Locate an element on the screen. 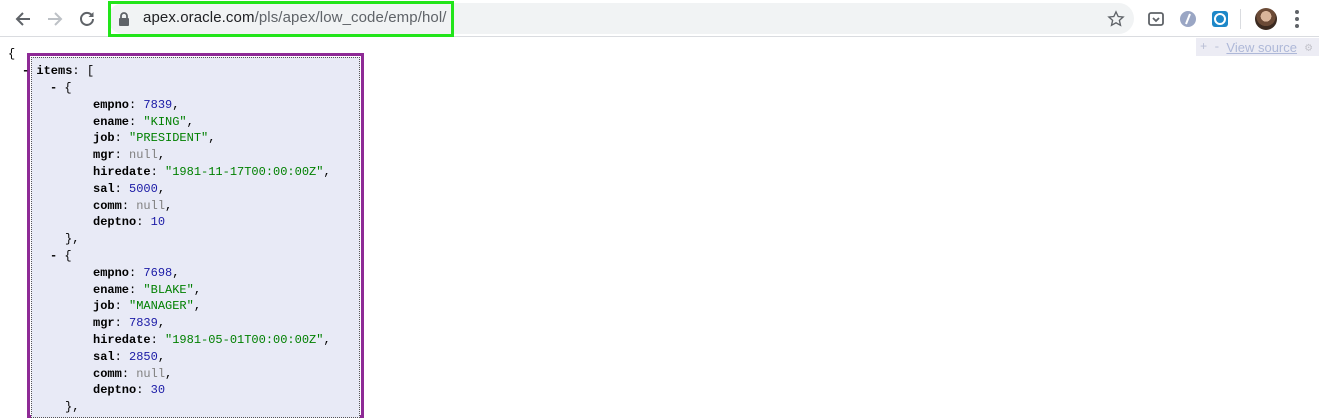 The width and height of the screenshot is (1319, 418). field-line: ename: "KING", is located at coordinates (143, 121).